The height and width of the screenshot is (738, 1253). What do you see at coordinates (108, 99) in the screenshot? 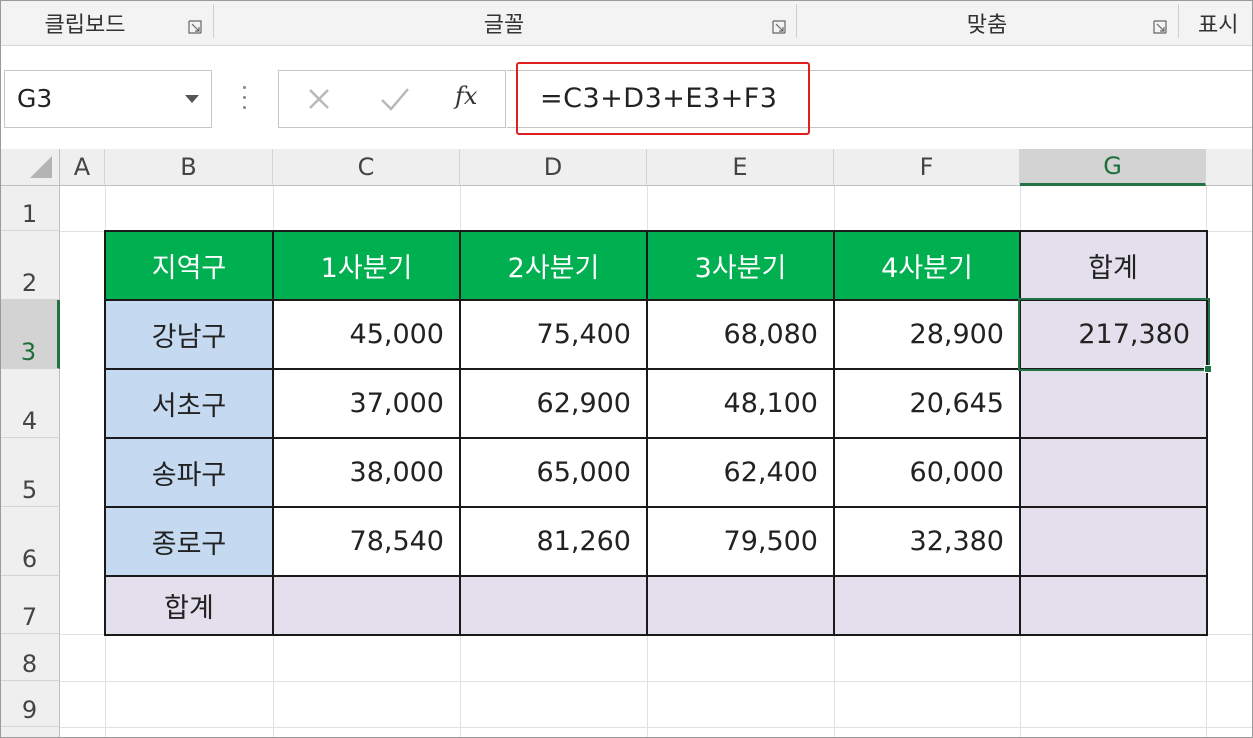
I see `name-box: G3` at bounding box center [108, 99].